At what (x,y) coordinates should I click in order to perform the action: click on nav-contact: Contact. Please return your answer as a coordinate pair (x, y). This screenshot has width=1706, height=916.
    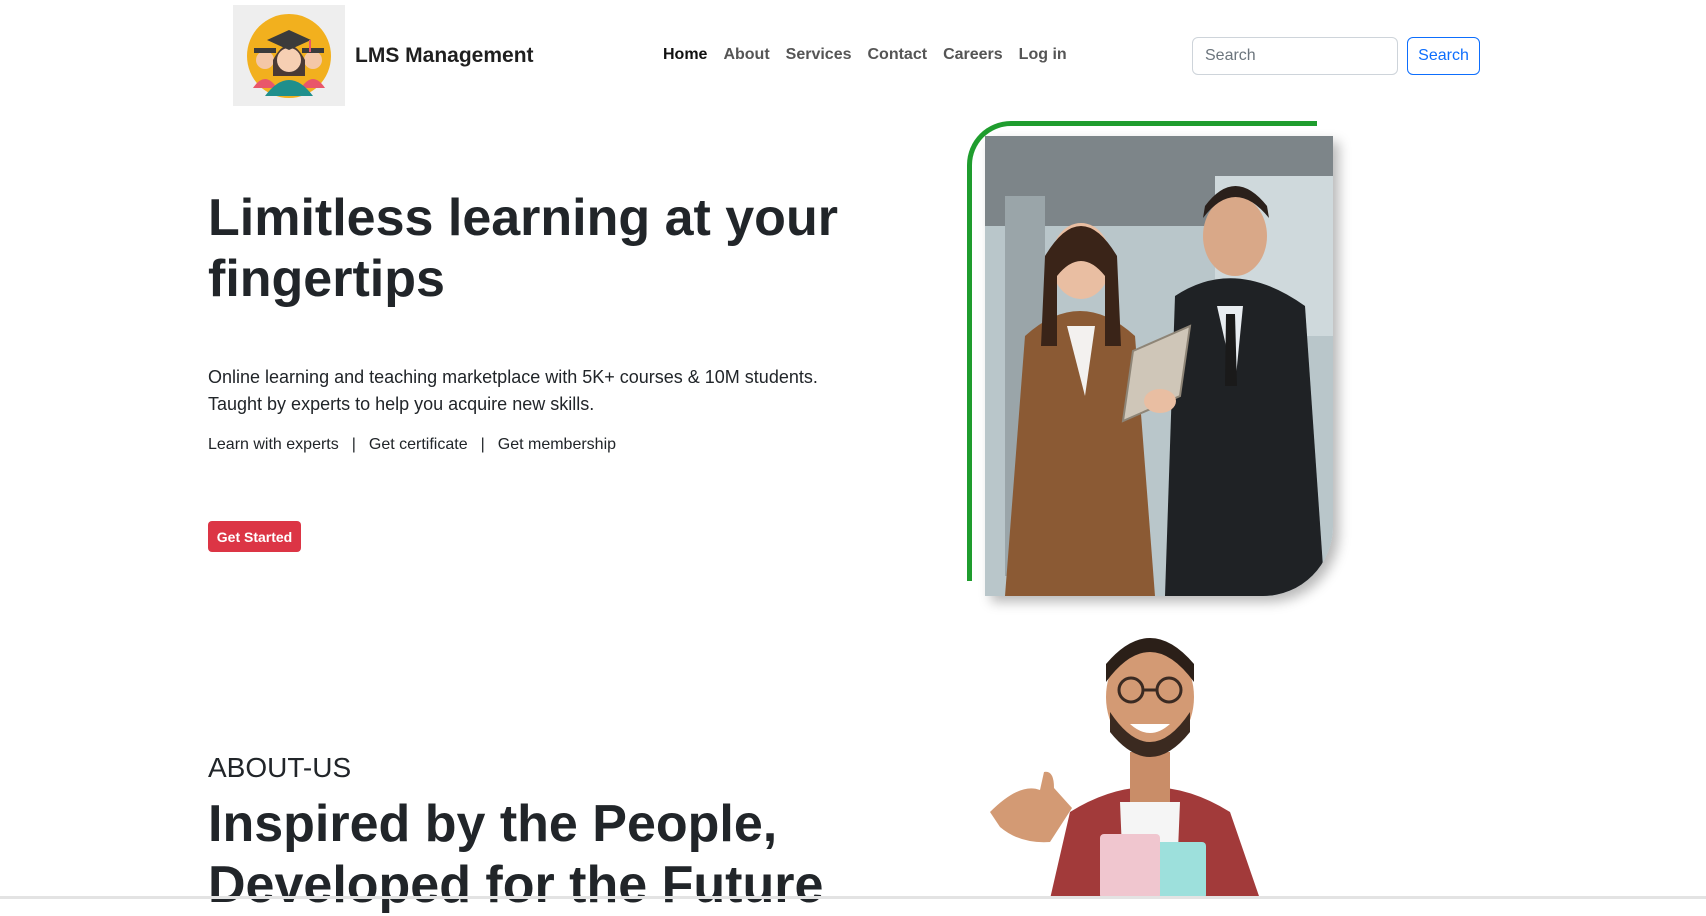
    Looking at the image, I should click on (898, 55).